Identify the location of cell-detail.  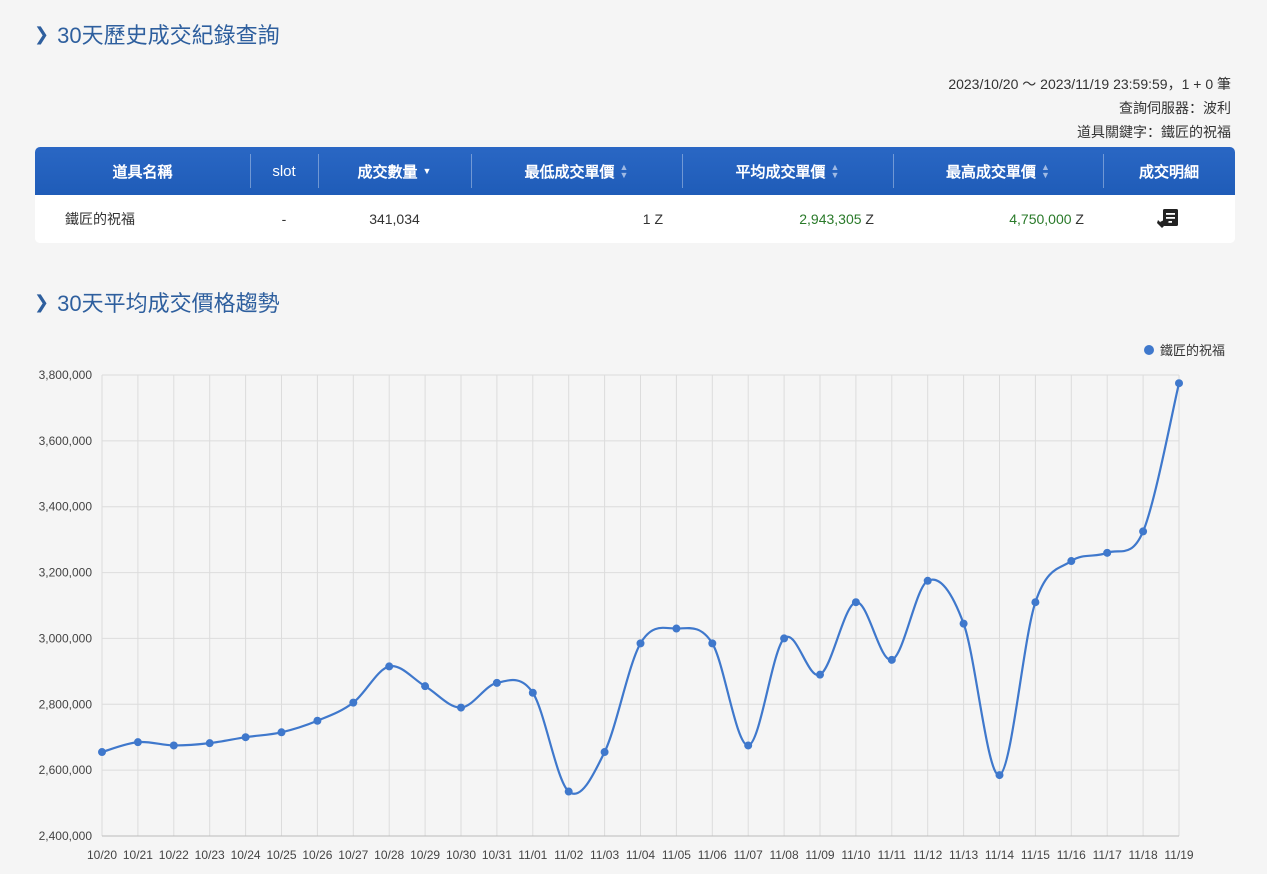
(1169, 219).